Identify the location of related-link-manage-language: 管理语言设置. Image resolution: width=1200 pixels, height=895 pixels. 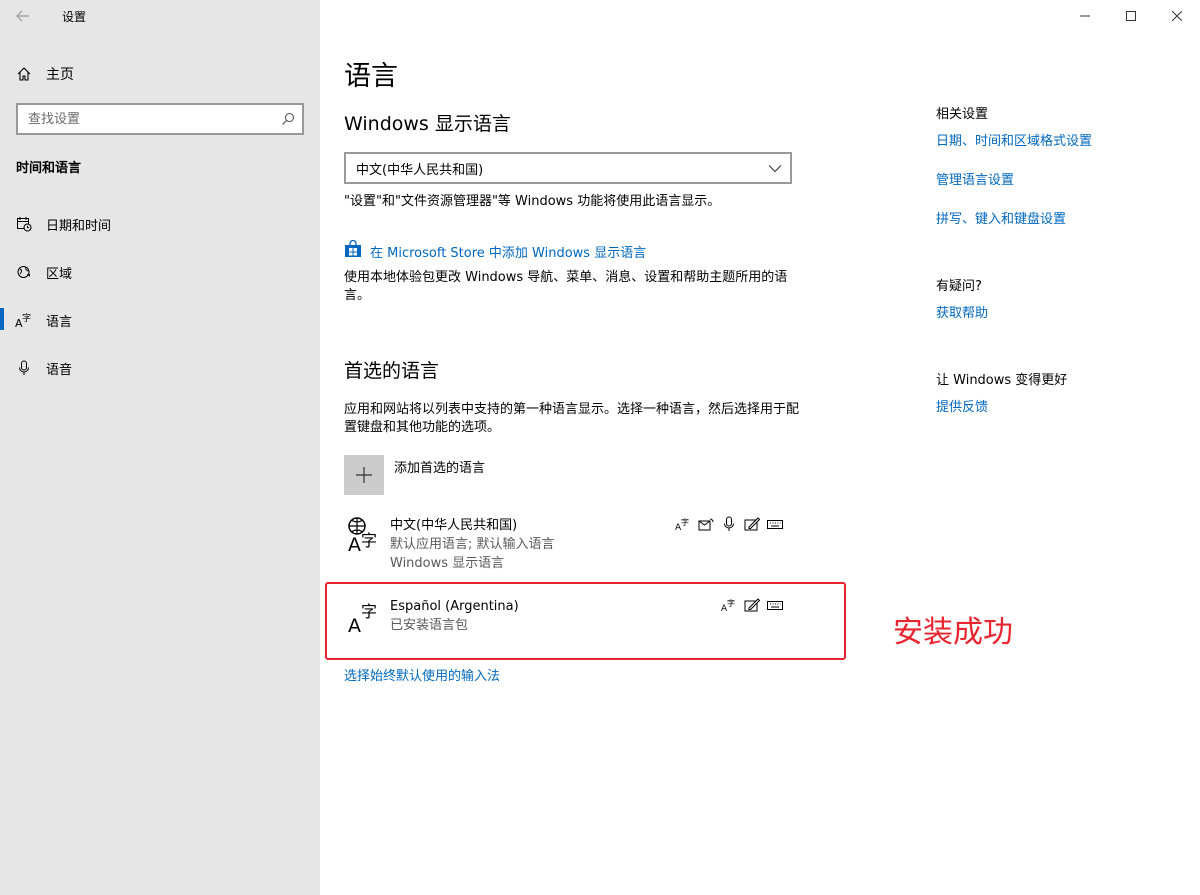
(975, 178).